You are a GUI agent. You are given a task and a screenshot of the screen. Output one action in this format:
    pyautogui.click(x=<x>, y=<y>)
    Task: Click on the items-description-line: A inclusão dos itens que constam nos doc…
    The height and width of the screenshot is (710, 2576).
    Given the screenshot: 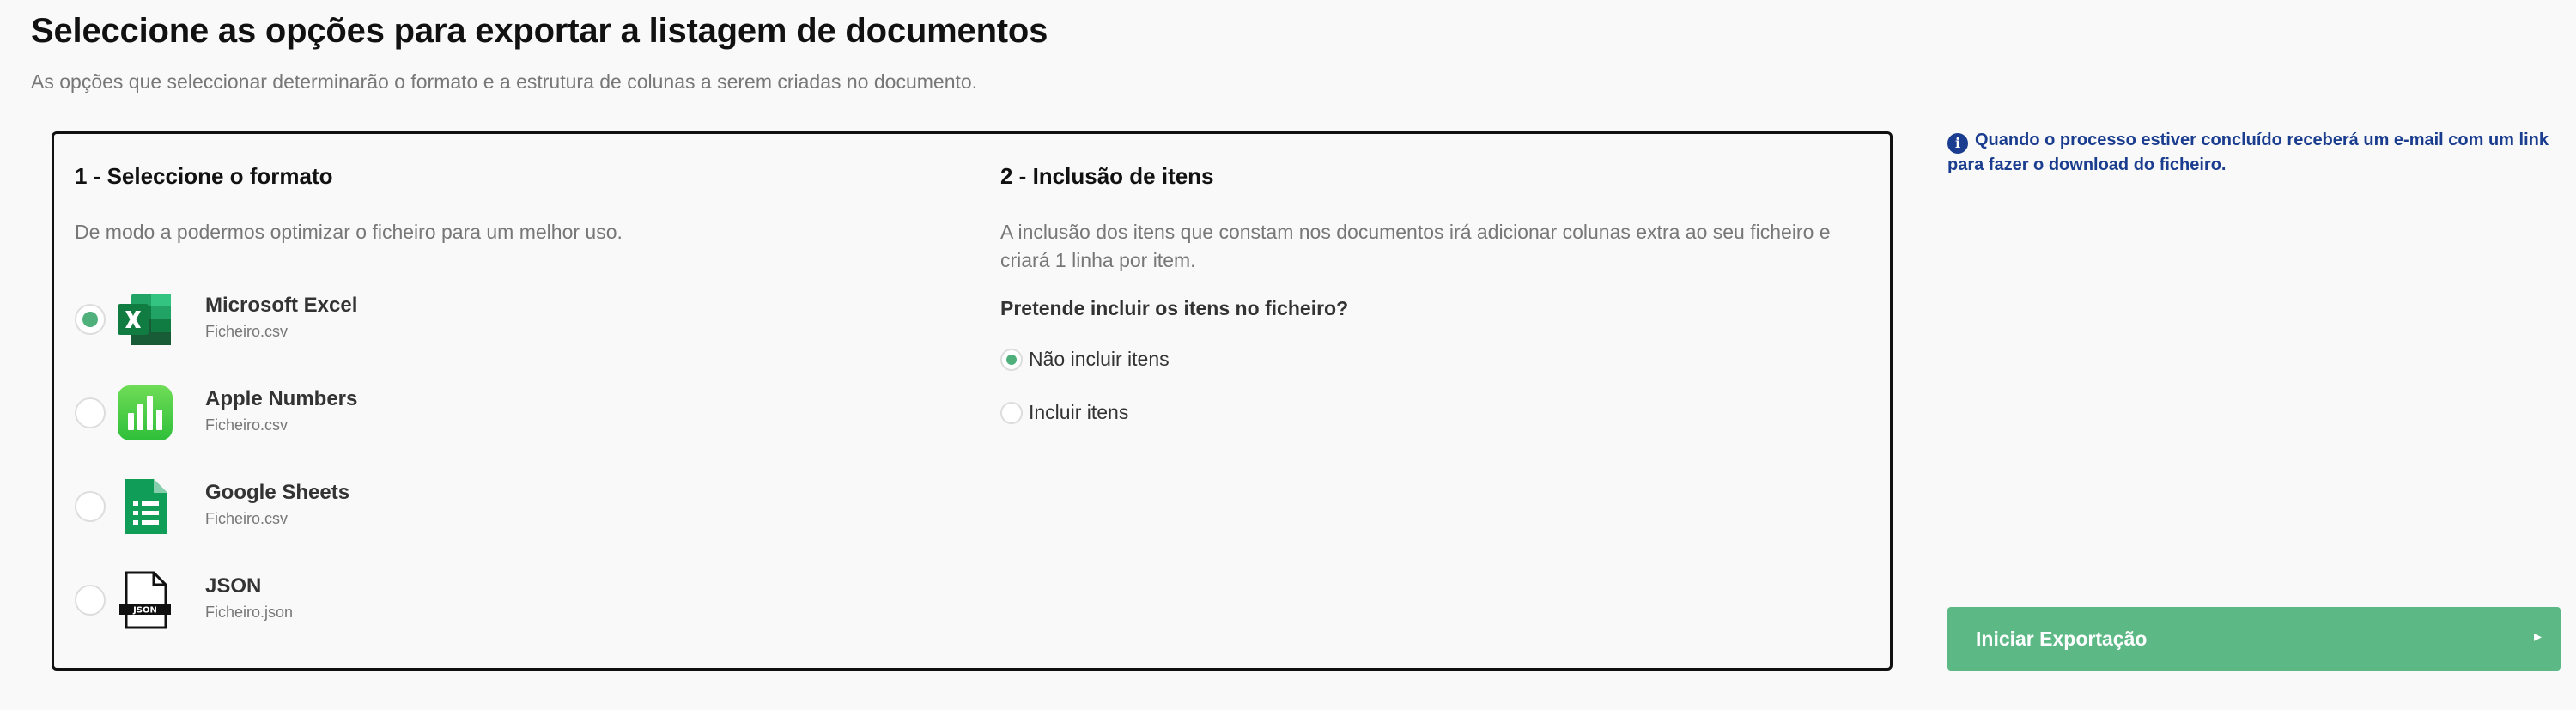 What is the action you would take?
    pyautogui.click(x=1415, y=232)
    